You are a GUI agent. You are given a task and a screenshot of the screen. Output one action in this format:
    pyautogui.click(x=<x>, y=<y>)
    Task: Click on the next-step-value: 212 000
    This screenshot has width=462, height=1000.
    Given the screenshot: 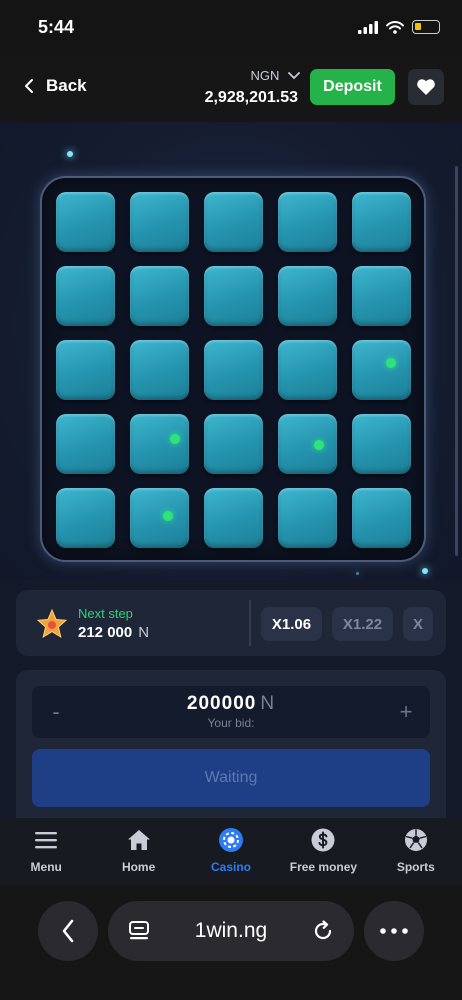 What is the action you would take?
    pyautogui.click(x=105, y=632)
    